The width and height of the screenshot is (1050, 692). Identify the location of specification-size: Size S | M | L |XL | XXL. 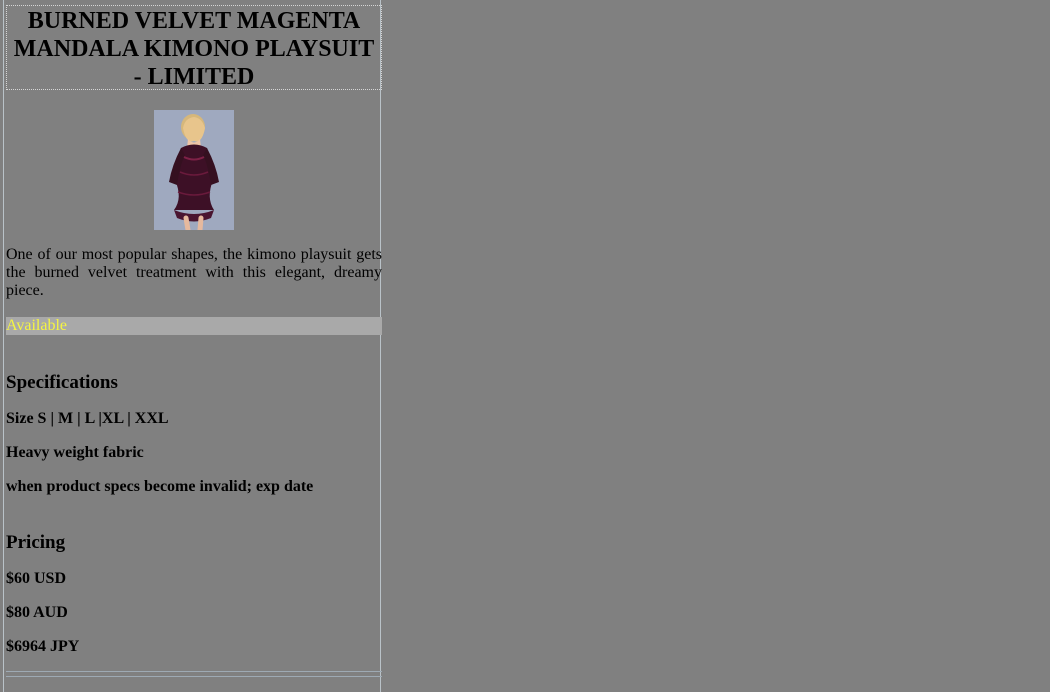
(87, 418).